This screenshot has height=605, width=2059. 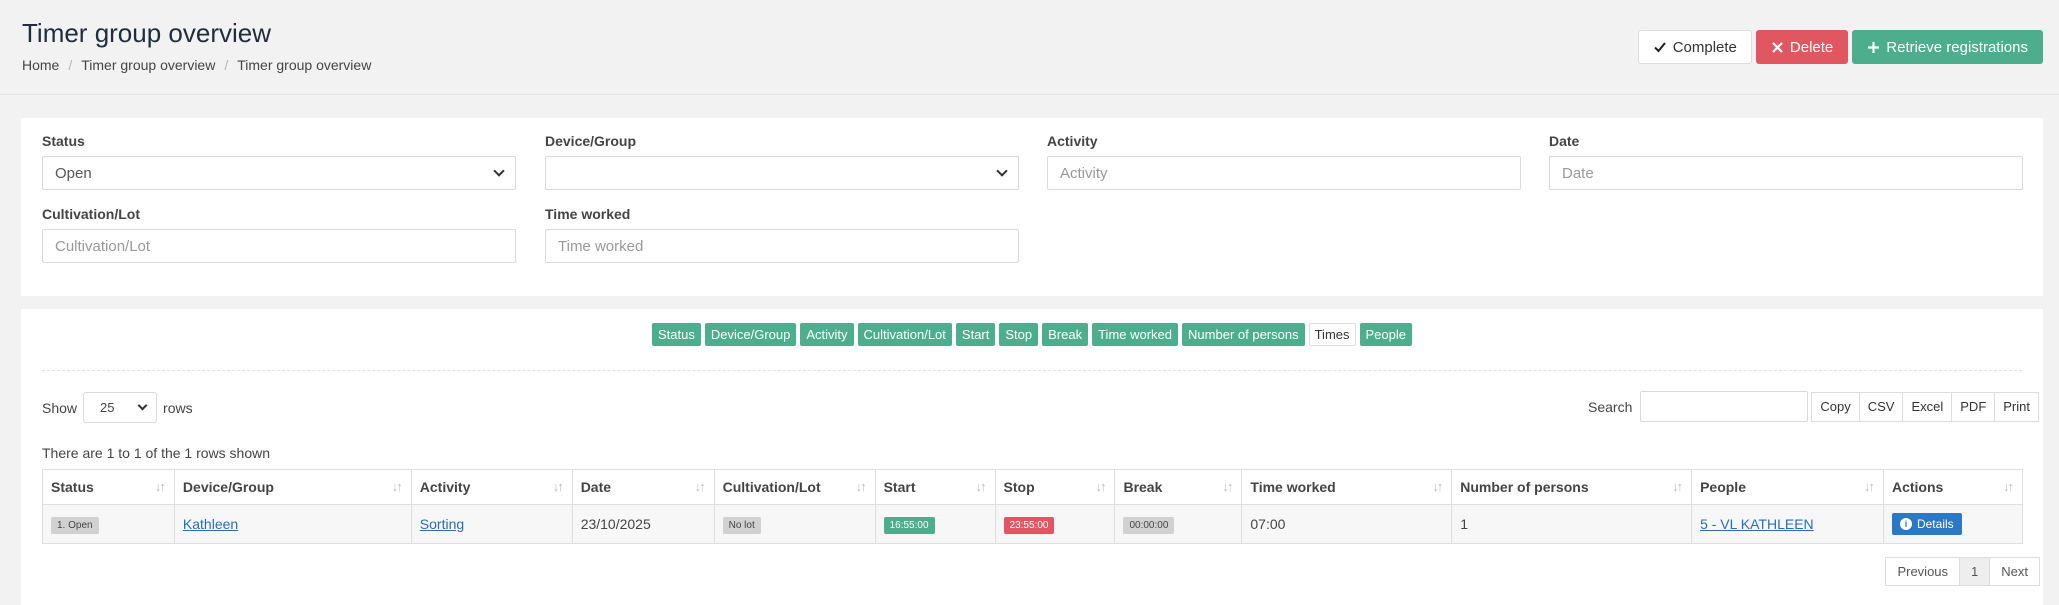 I want to click on column-header-actions: Actions ↓↑, so click(x=1953, y=487).